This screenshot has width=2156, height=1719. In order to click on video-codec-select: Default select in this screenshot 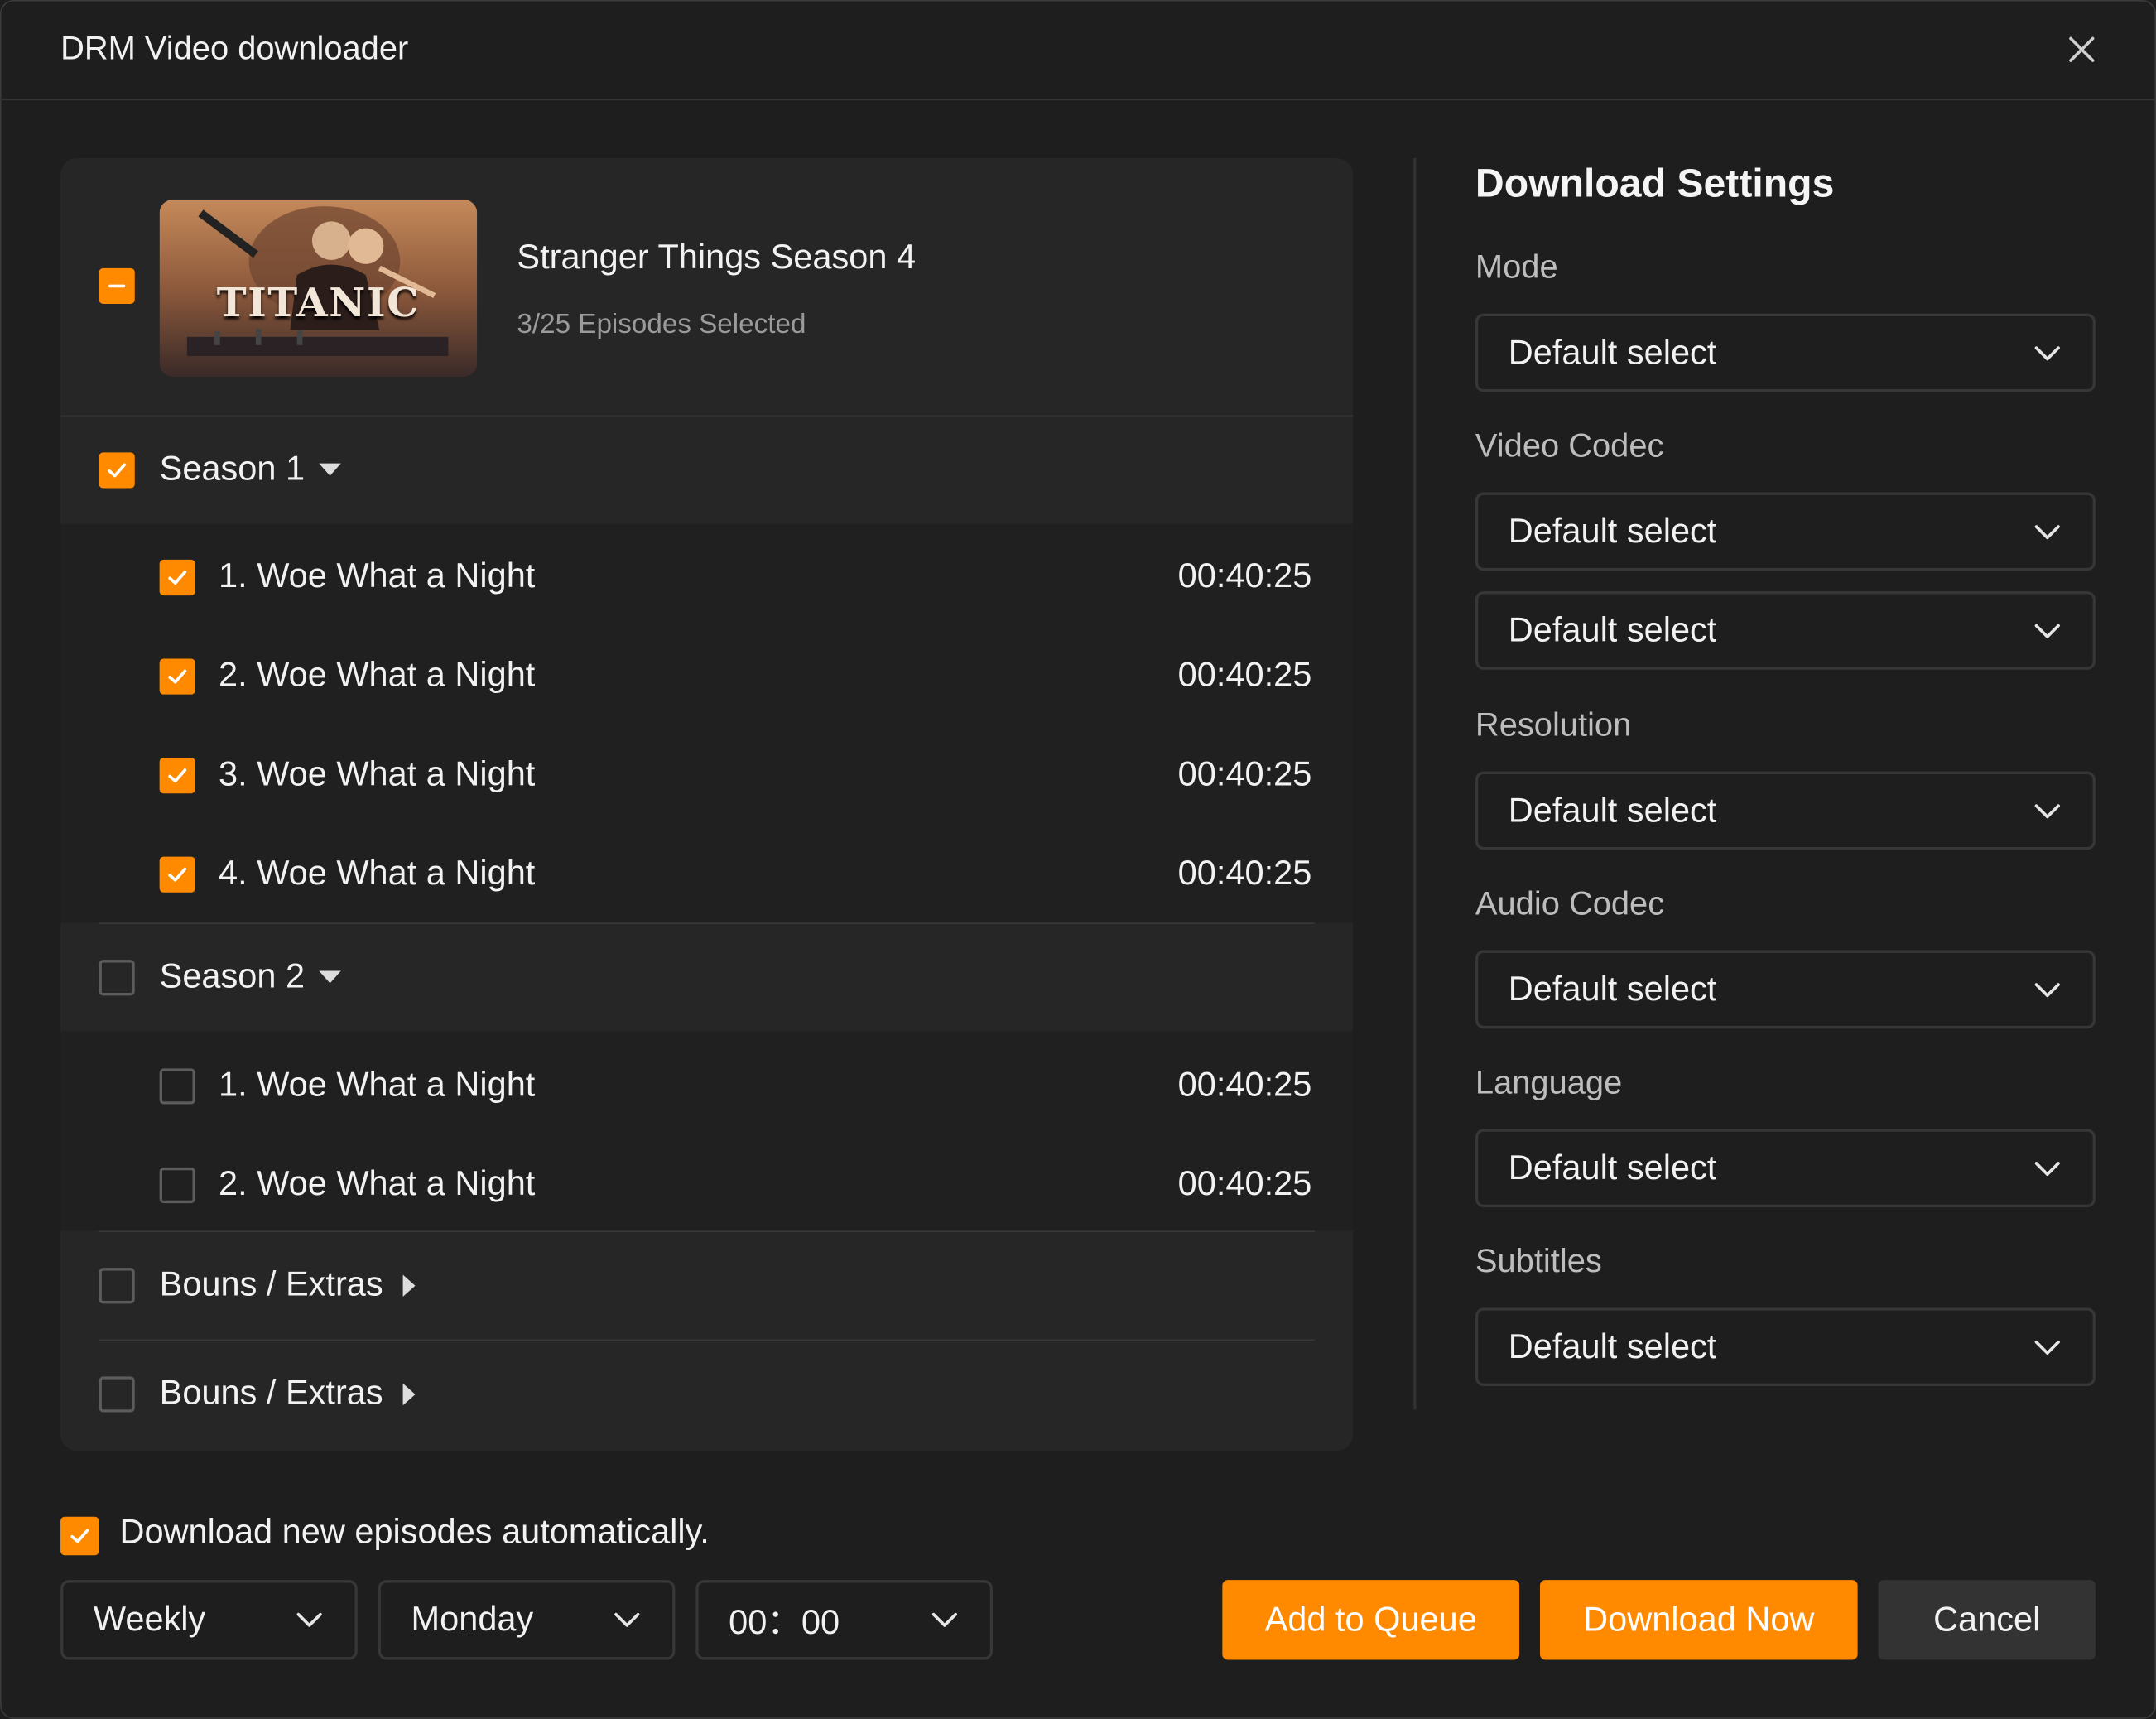, I will do `click(1786, 531)`.